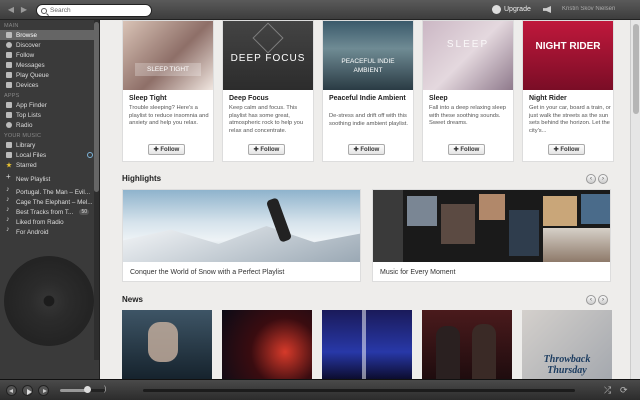  Describe the element at coordinates (470, 99) in the screenshot. I see `playlist-title: Sleep` at that location.